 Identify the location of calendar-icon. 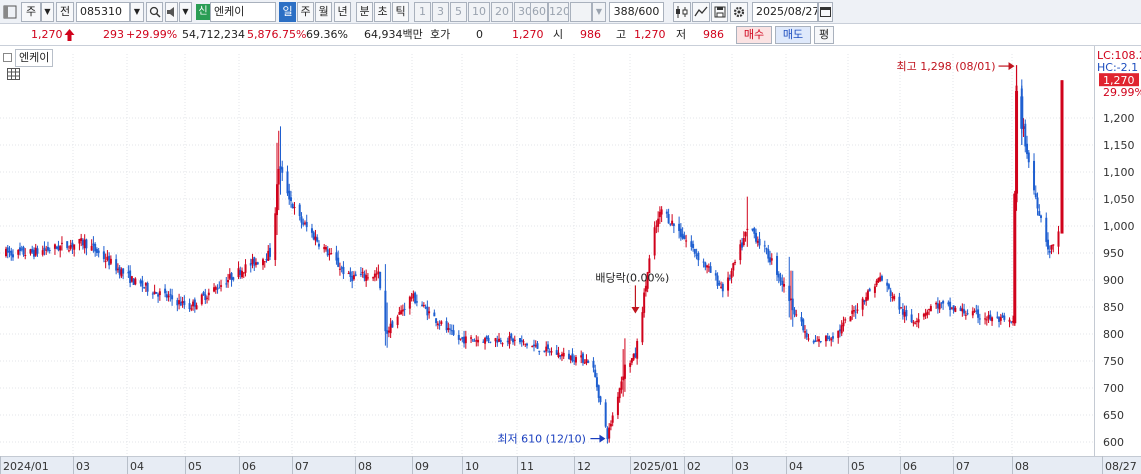
(825, 12).